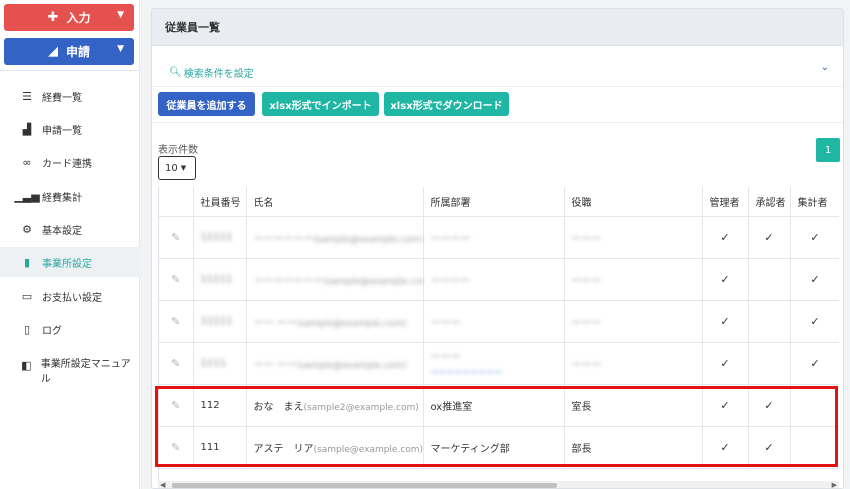 This screenshot has height=489, width=850. I want to click on position-cell: ーーー, so click(633, 237).